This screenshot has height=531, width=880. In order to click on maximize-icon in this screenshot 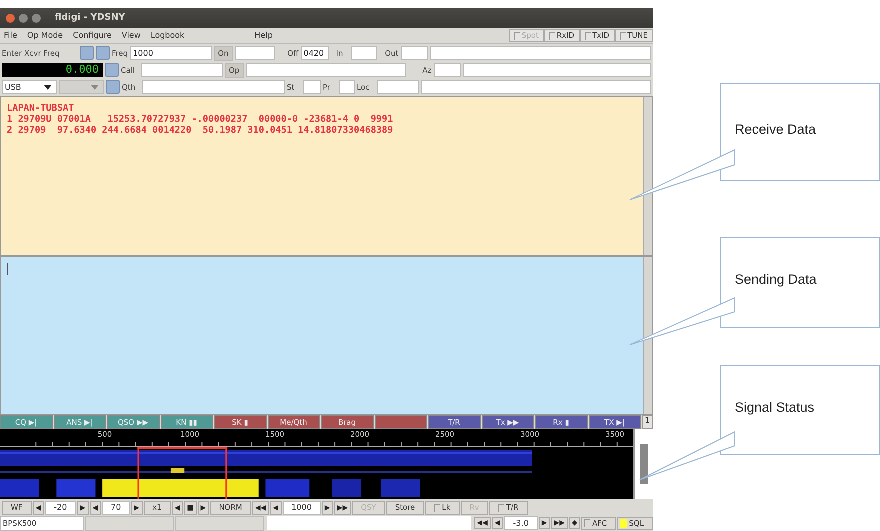, I will do `click(36, 18)`.